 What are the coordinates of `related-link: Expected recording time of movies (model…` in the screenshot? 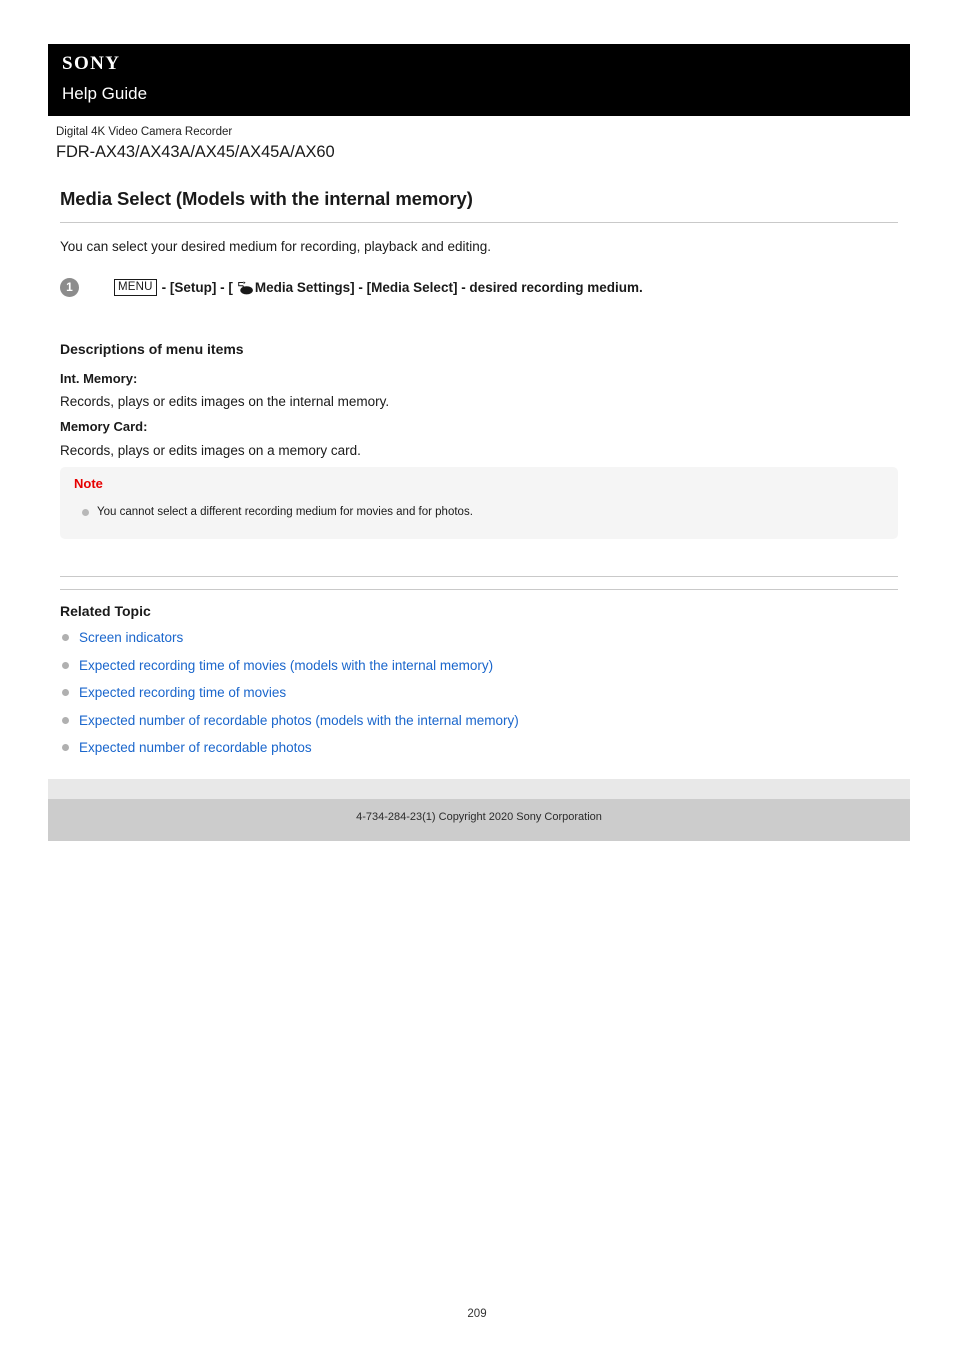 It's located at (286, 665).